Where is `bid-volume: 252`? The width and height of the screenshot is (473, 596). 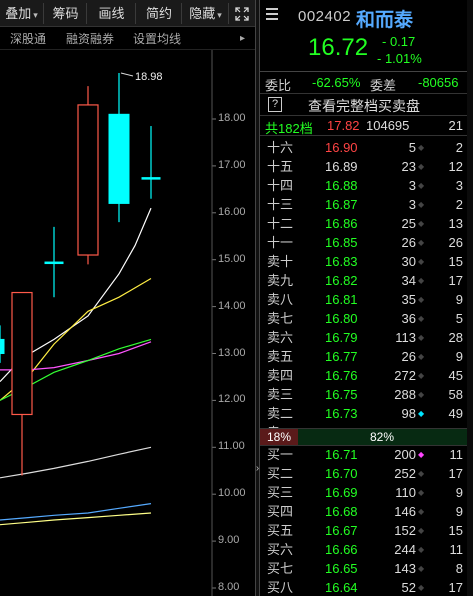
bid-volume: 252 is located at coordinates (405, 473).